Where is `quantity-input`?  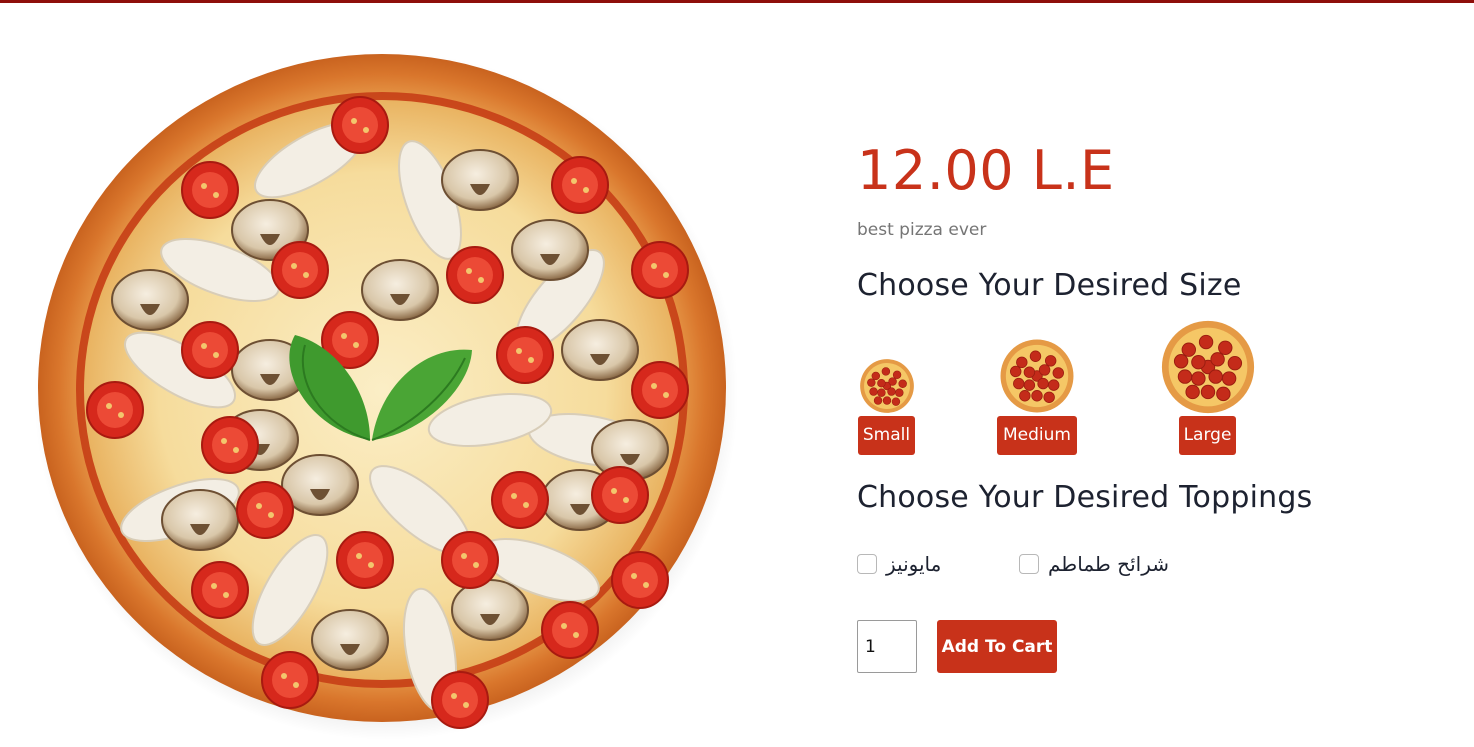
quantity-input is located at coordinates (887, 646).